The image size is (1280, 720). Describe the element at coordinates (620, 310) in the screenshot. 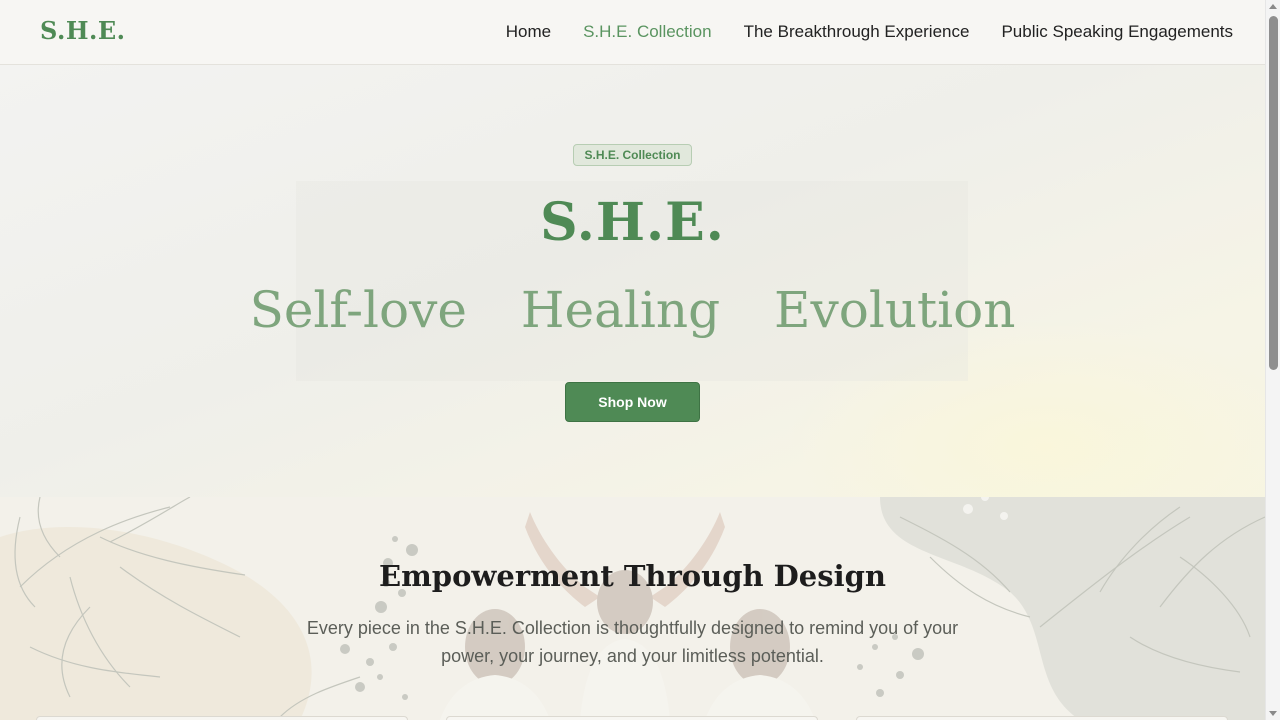

I see `tagline-word-healing: Healing` at that location.